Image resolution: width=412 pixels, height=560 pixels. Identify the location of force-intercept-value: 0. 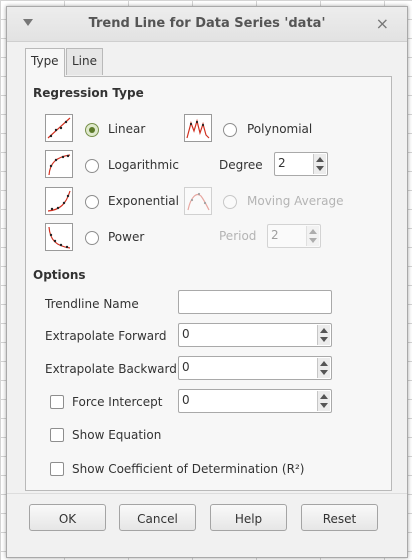
(186, 400).